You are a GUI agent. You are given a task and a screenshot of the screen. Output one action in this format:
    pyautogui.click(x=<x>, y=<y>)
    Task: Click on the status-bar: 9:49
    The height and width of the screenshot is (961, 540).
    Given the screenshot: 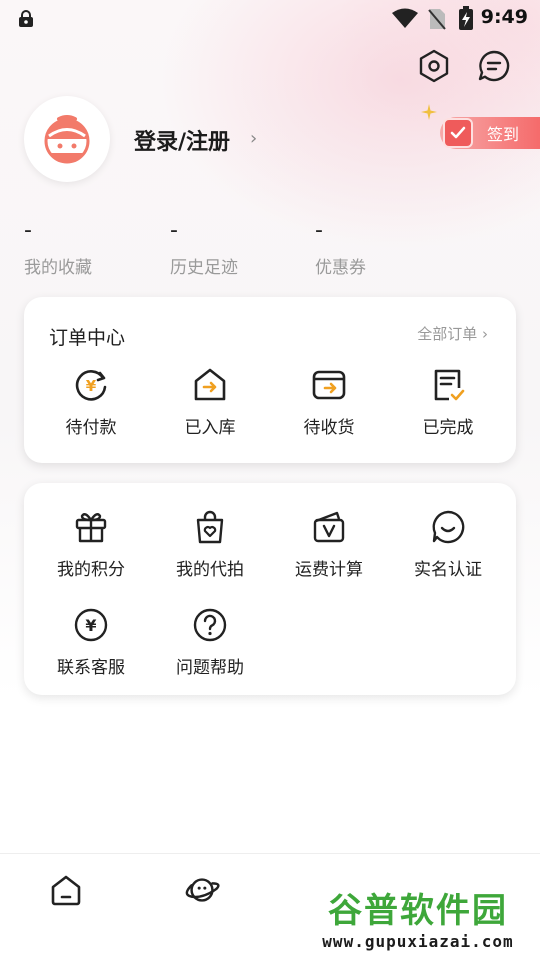 What is the action you would take?
    pyautogui.click(x=270, y=18)
    